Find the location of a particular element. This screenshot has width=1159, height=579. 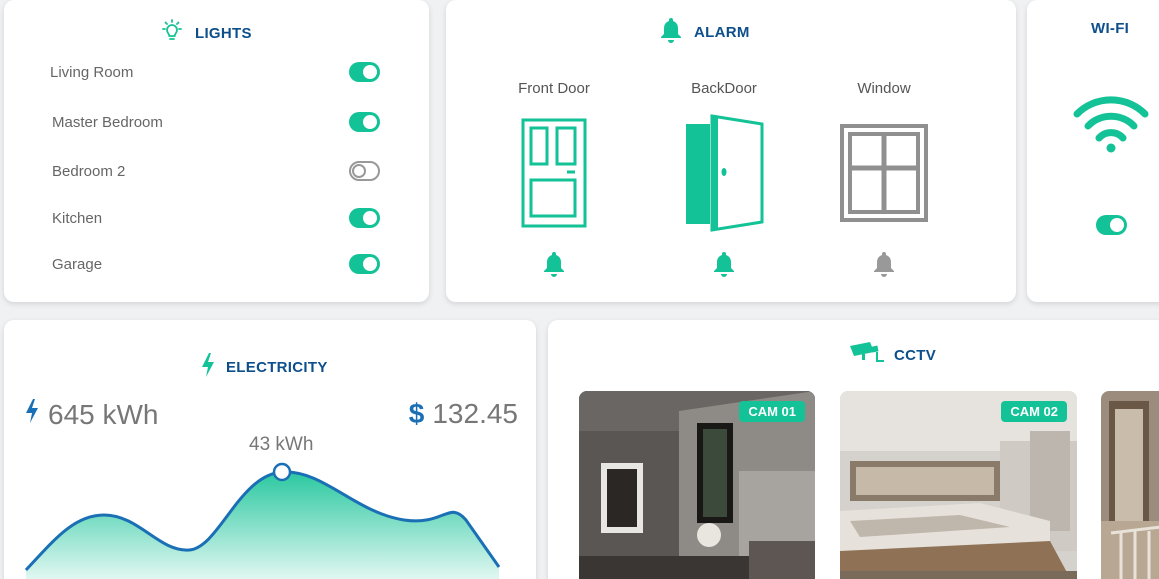

master-bedroom-toggle is located at coordinates (364, 122).